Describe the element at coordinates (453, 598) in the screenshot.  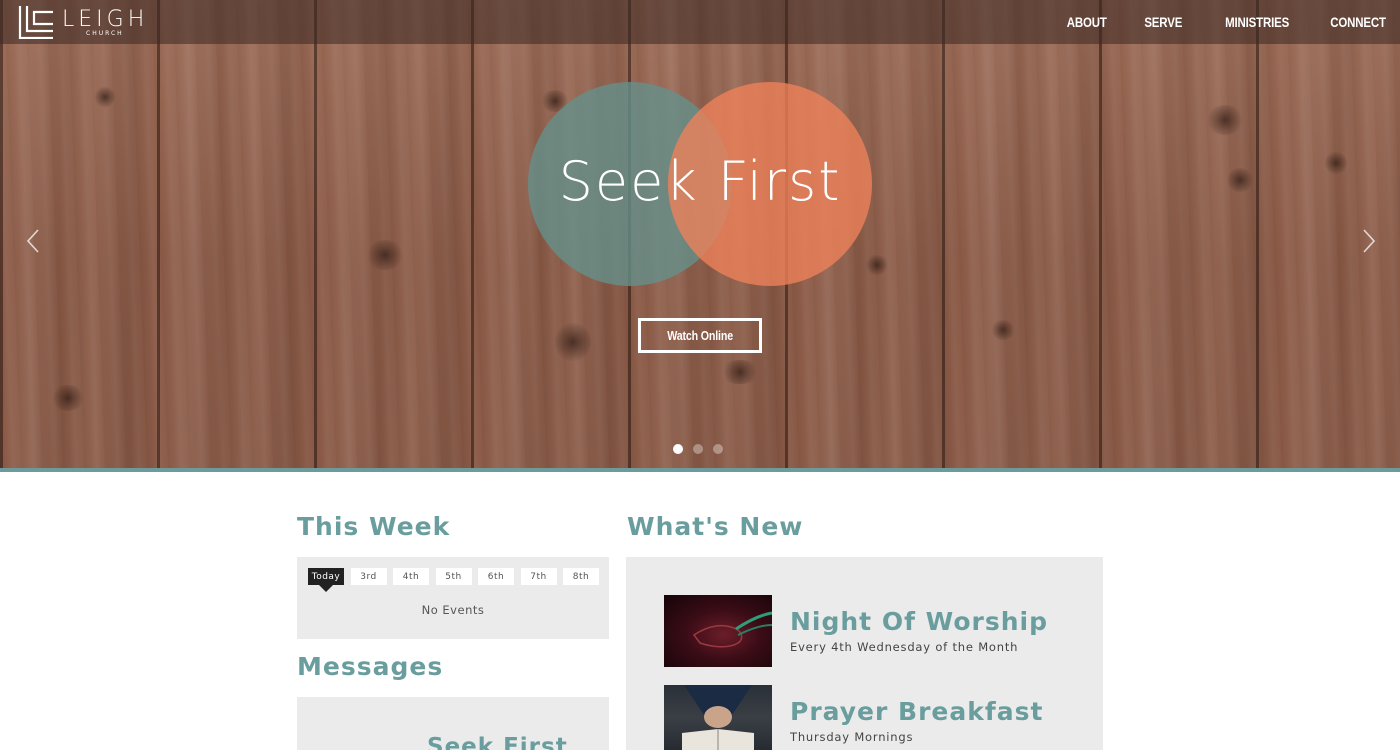
I see `this-week-panel: Today 3rd 4th 5th 6th 7th 8th No Events` at that location.